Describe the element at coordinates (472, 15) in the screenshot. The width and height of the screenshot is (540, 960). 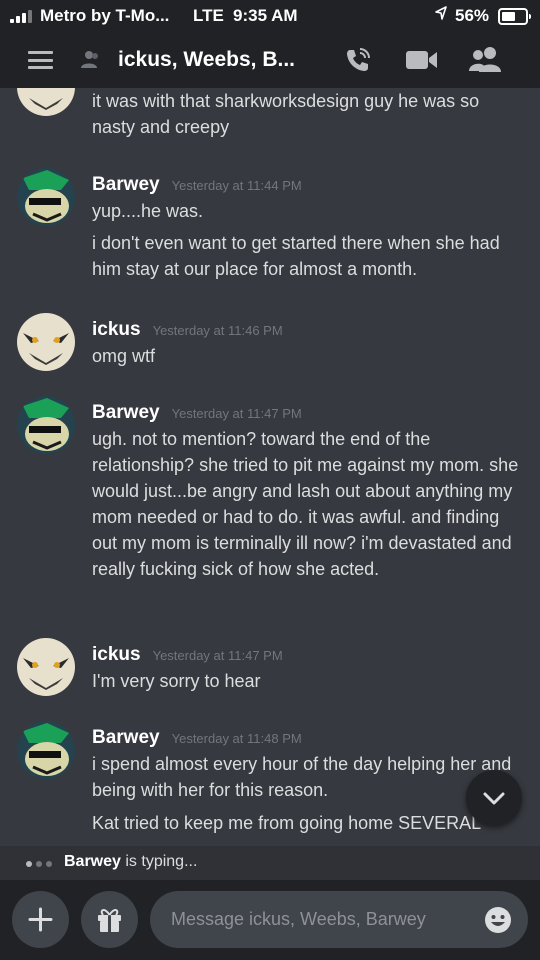
I see `battery-percent: 56%` at that location.